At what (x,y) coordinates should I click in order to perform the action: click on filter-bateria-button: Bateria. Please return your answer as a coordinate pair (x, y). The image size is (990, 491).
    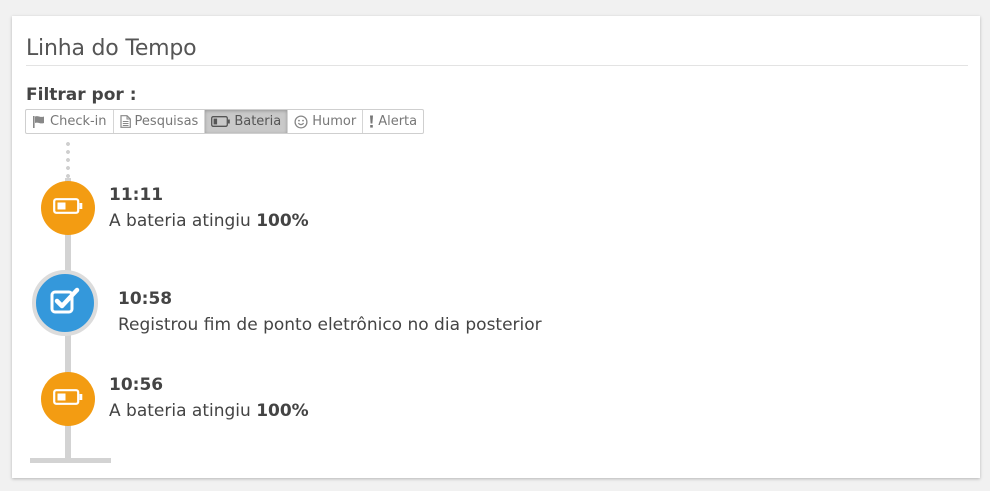
    Looking at the image, I should click on (247, 121).